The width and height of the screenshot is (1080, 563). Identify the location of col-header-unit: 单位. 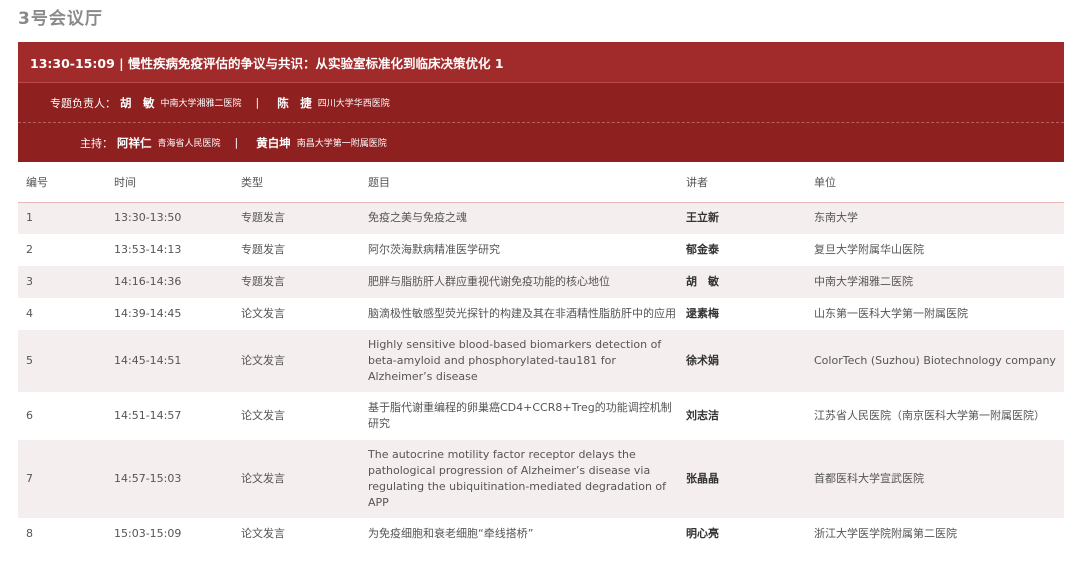
(939, 182).